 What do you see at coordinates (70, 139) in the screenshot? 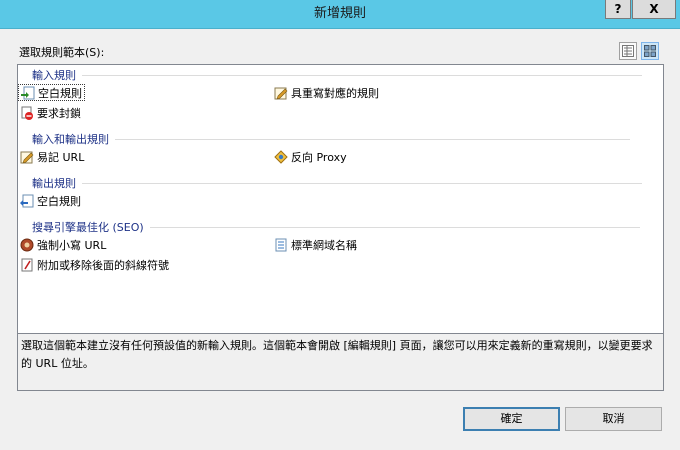
I see `group-label: 輸入和輸出規則` at bounding box center [70, 139].